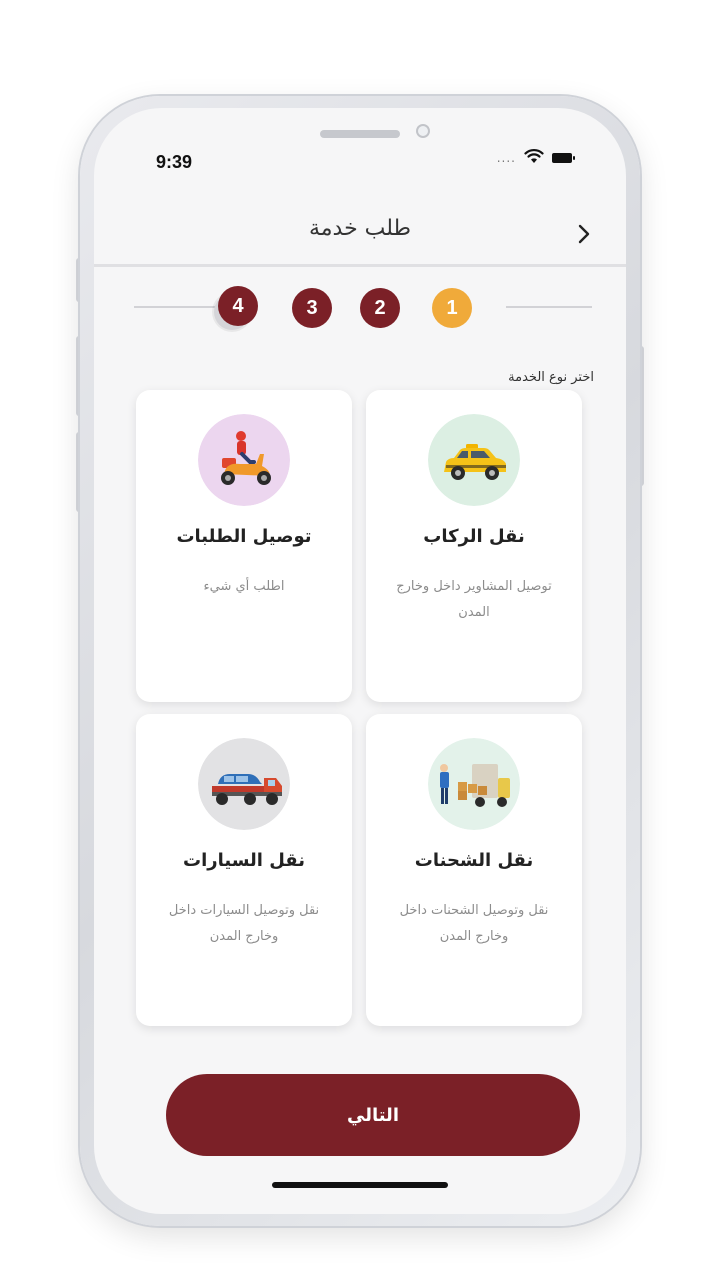  I want to click on home-indicator, so click(360, 1185).